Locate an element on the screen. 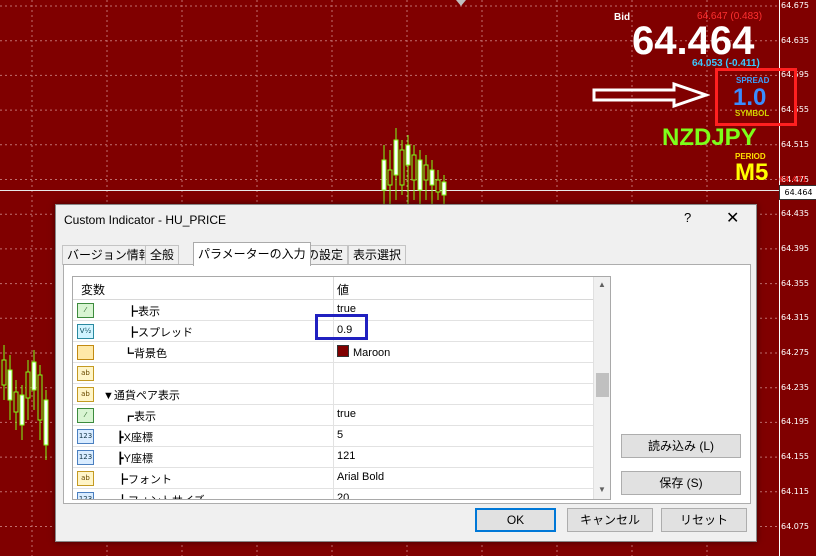  param-row: 123 ┣Y座標 121 is located at coordinates (333, 457).